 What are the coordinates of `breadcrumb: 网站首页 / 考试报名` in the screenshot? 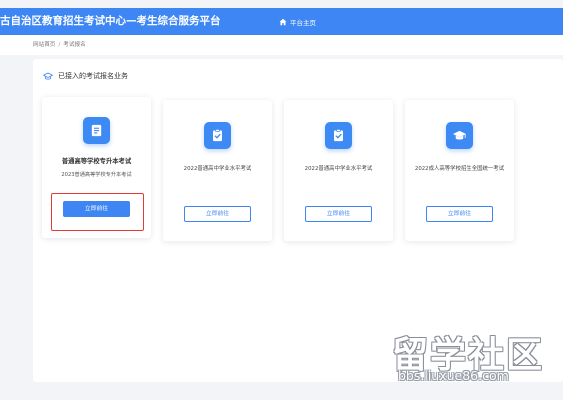 It's located at (59, 45).